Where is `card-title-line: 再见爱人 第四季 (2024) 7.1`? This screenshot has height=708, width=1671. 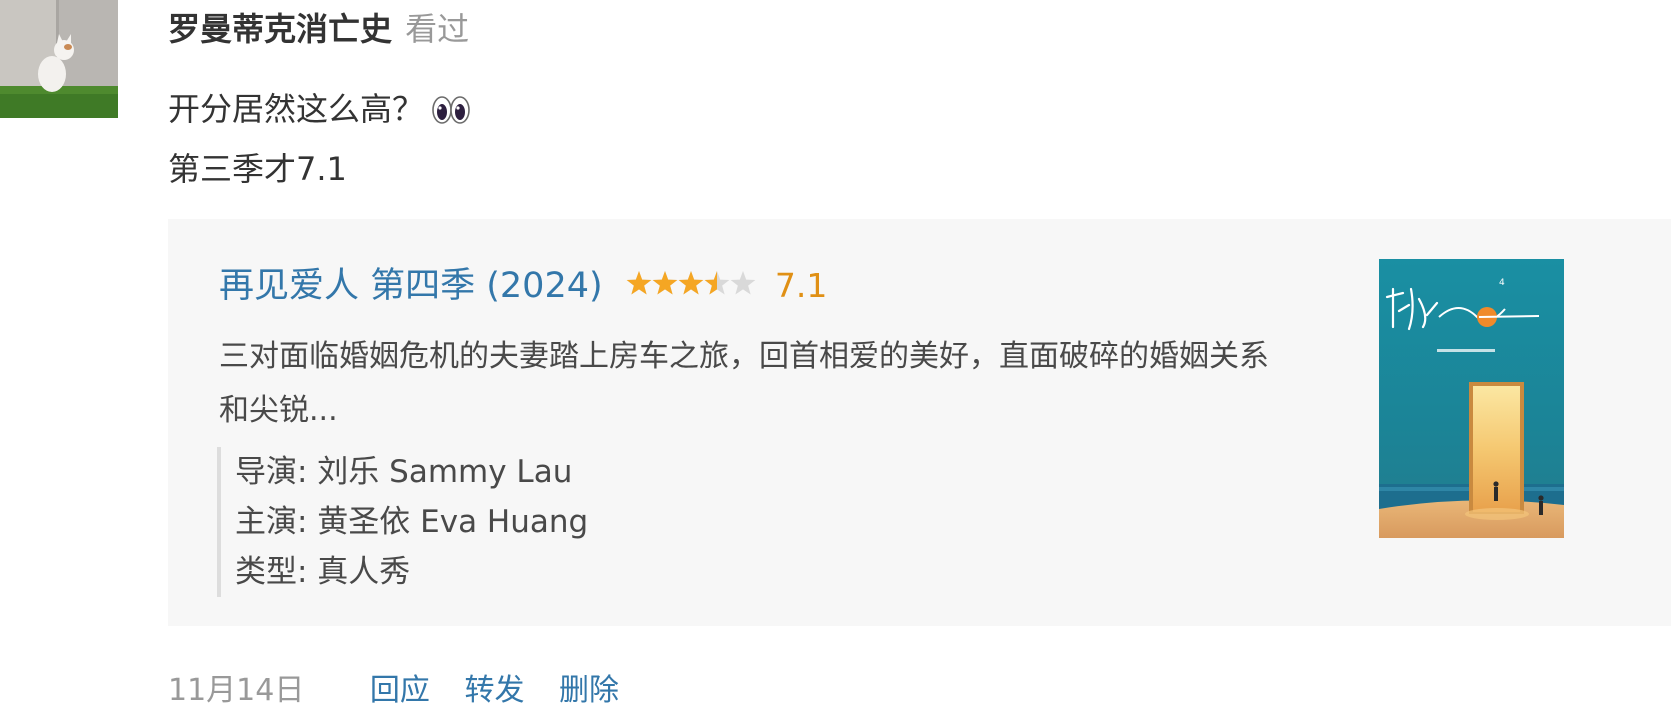
card-title-line: 再见爱人 第四季 (2024) 7.1 is located at coordinates (523, 286).